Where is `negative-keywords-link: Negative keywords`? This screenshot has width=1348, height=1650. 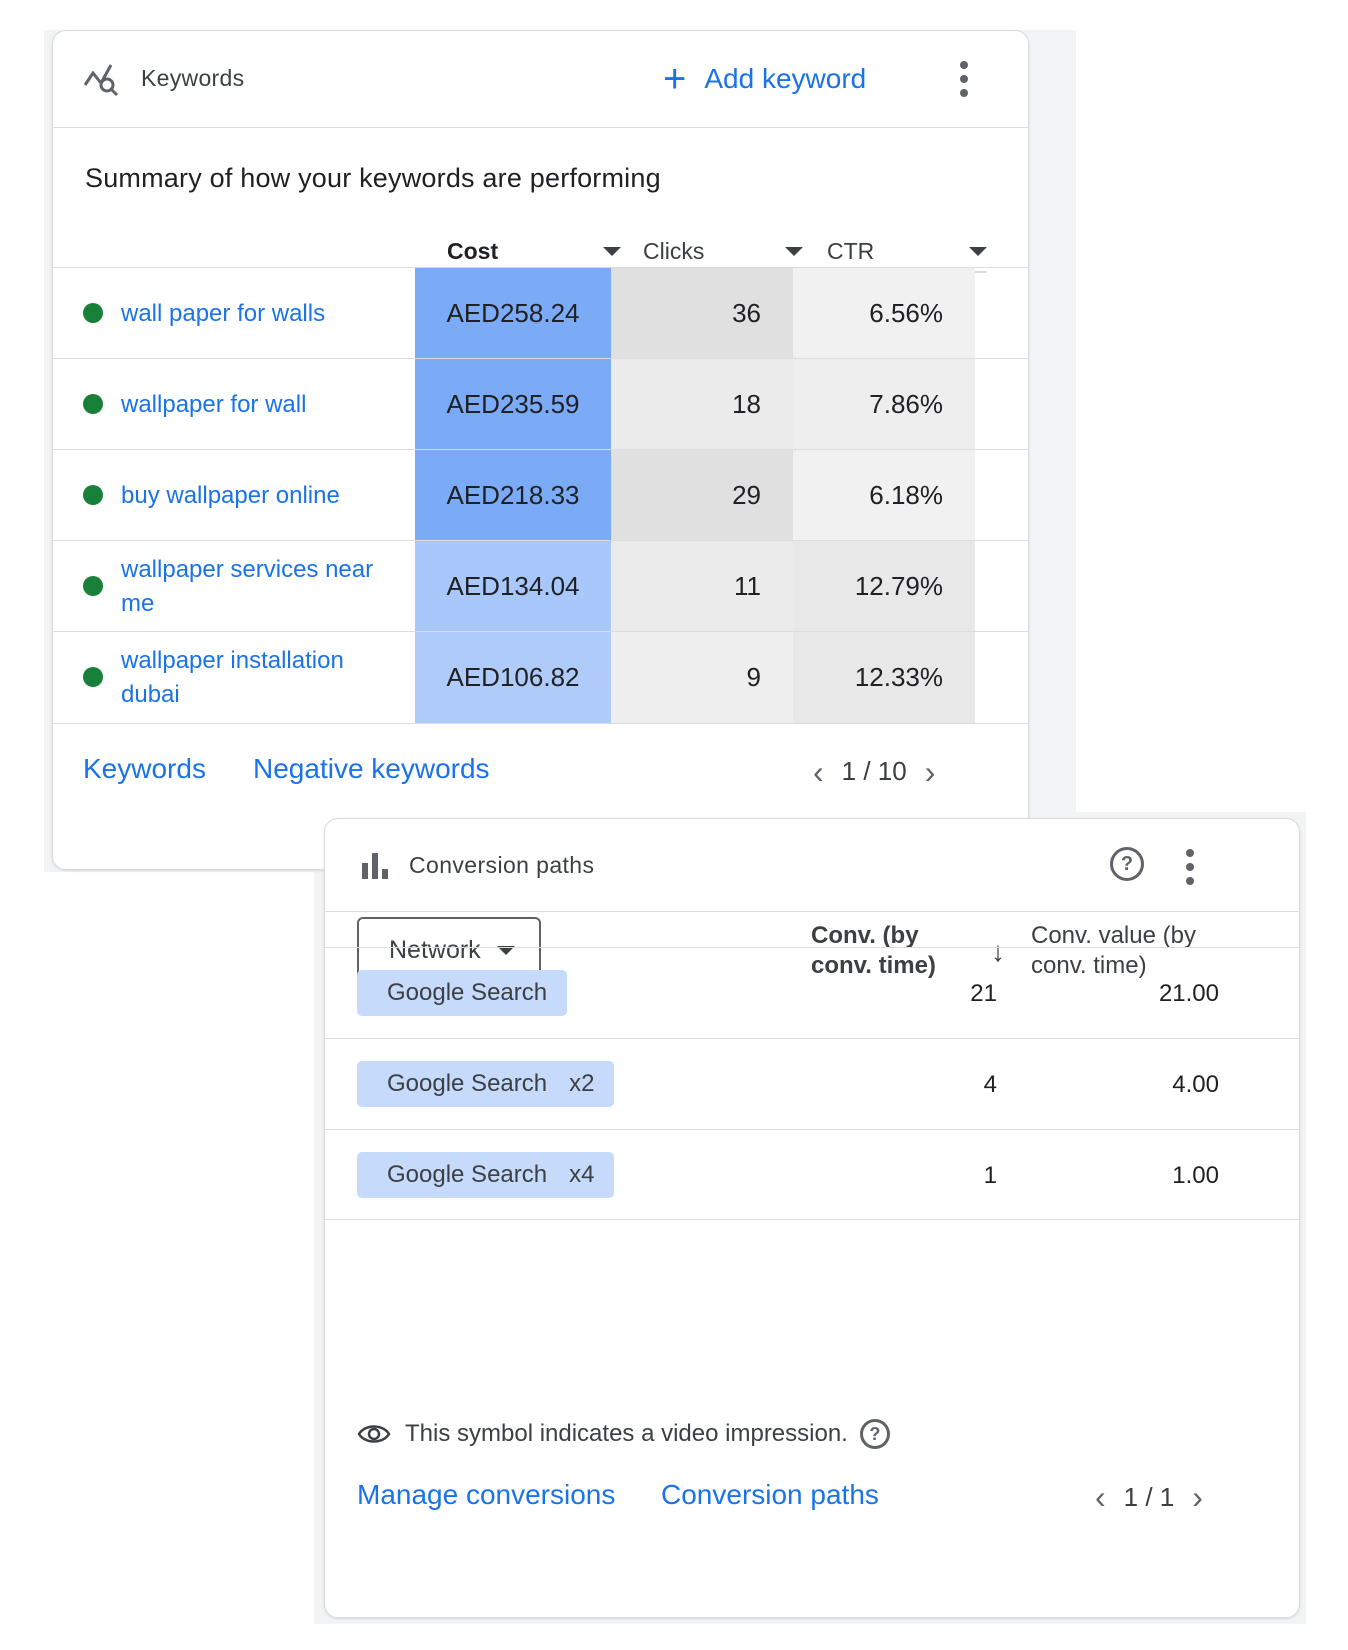
negative-keywords-link: Negative keywords is located at coordinates (371, 769).